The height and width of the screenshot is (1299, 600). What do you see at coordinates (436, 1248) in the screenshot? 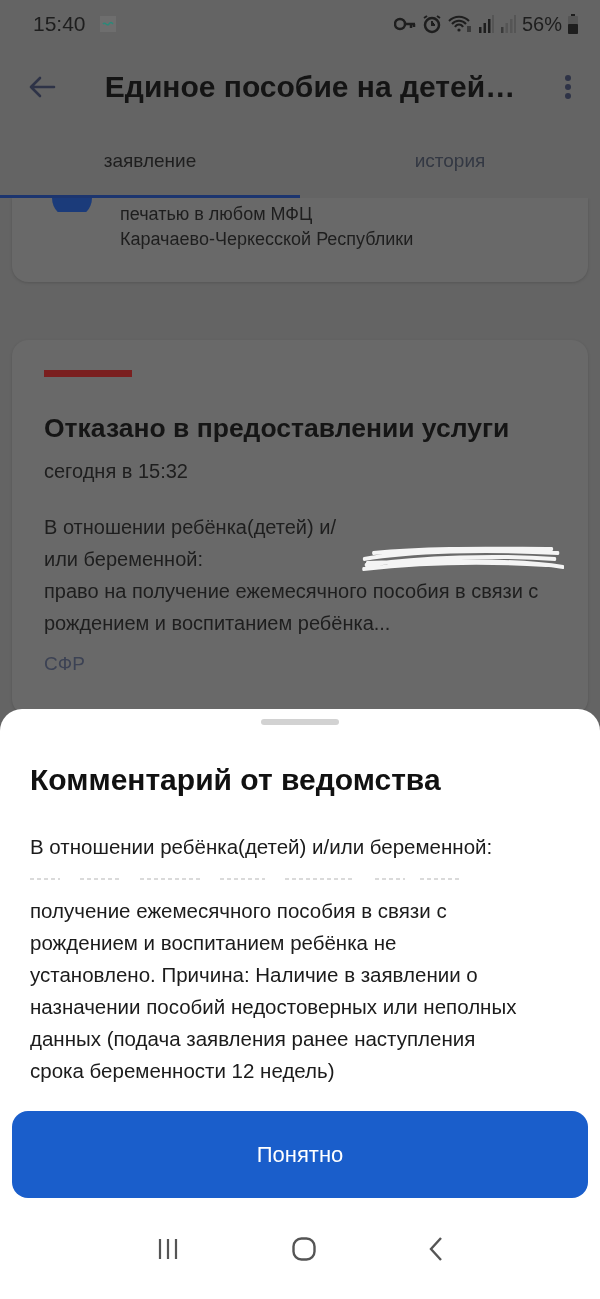
I see `back-icon` at bounding box center [436, 1248].